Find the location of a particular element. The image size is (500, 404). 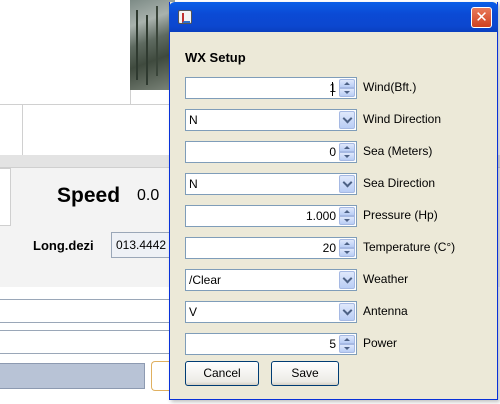

weather-value: /Clear is located at coordinates (205, 280).